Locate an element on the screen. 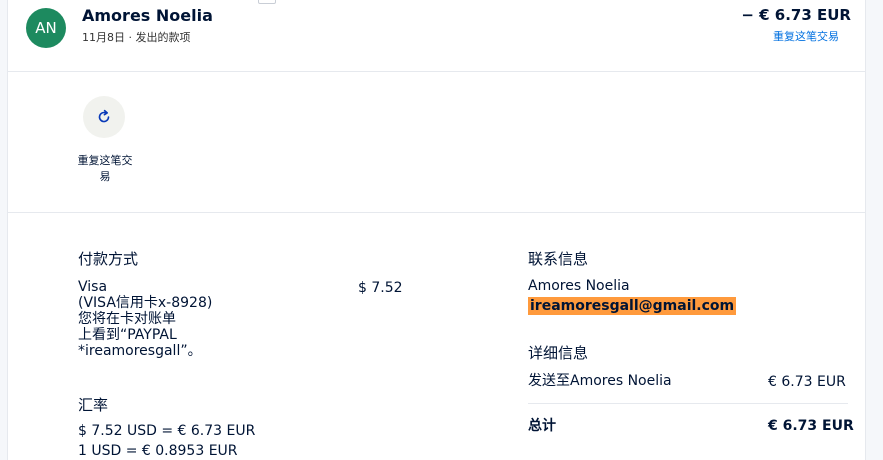  refresh-icon is located at coordinates (104, 116).